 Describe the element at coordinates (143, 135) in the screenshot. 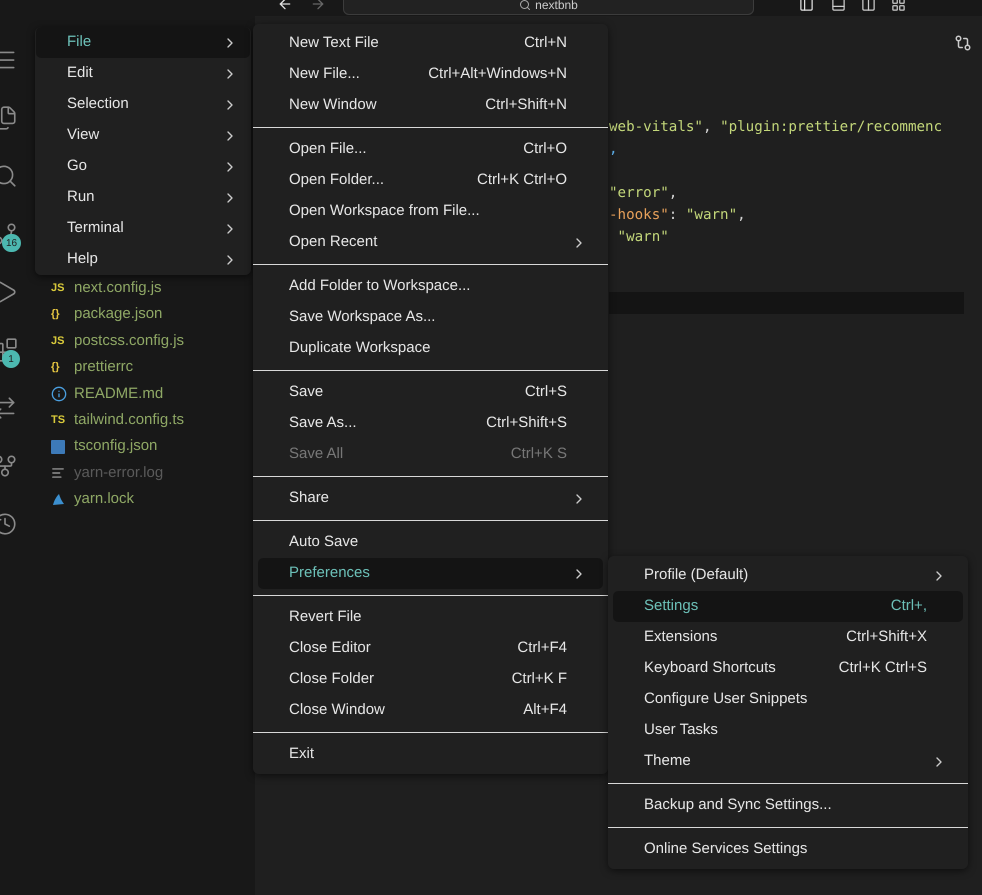

I see `menu-item: View` at that location.